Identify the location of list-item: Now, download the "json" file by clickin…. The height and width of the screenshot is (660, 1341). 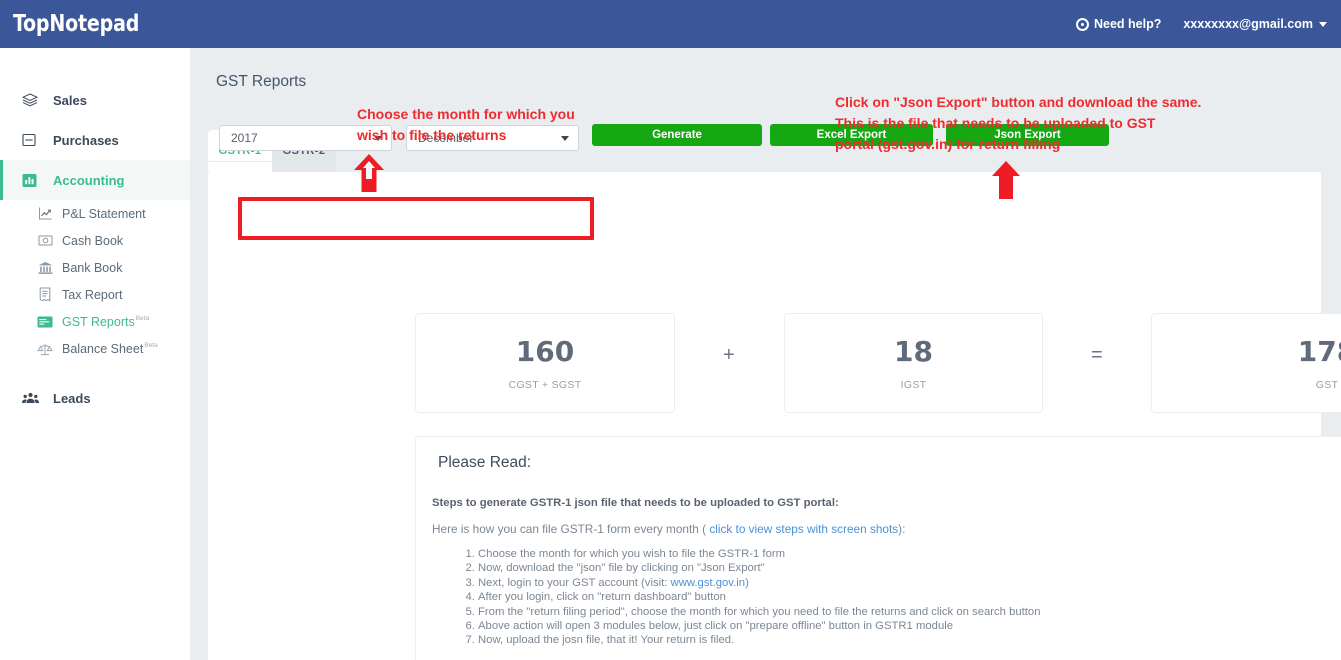
(759, 568).